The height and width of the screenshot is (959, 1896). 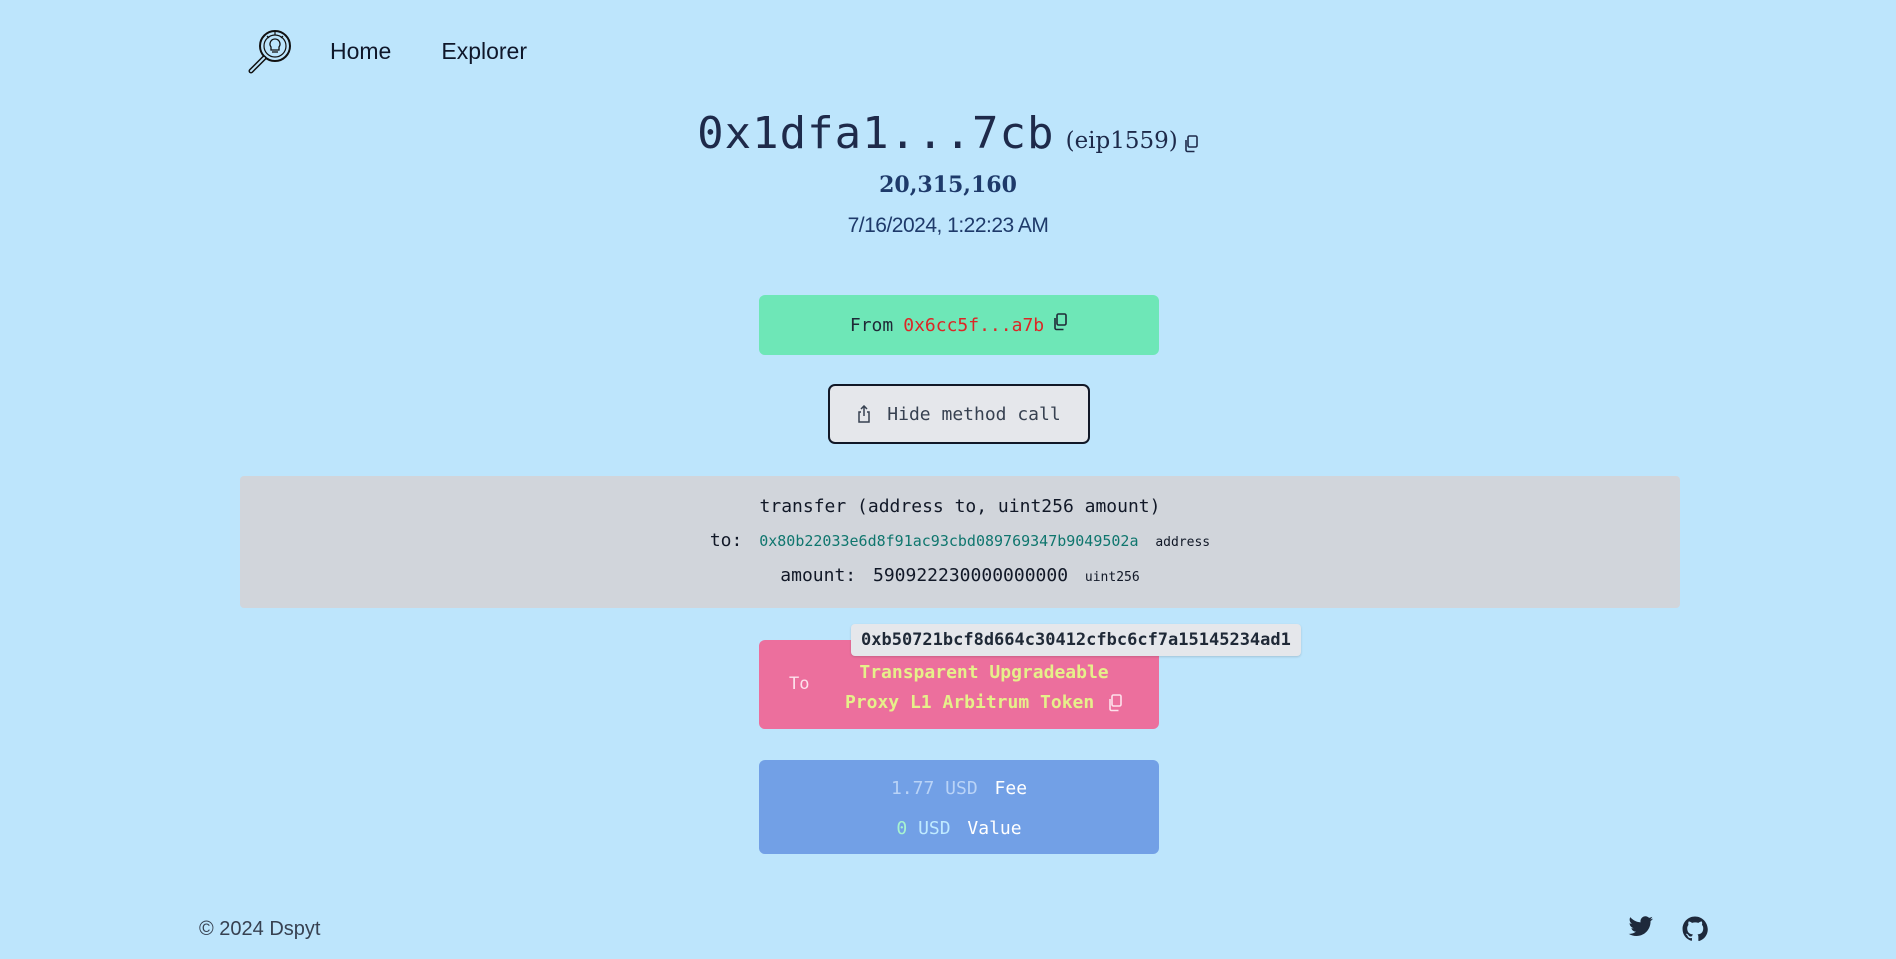 What do you see at coordinates (994, 828) in the screenshot?
I see `value-label: Value` at bounding box center [994, 828].